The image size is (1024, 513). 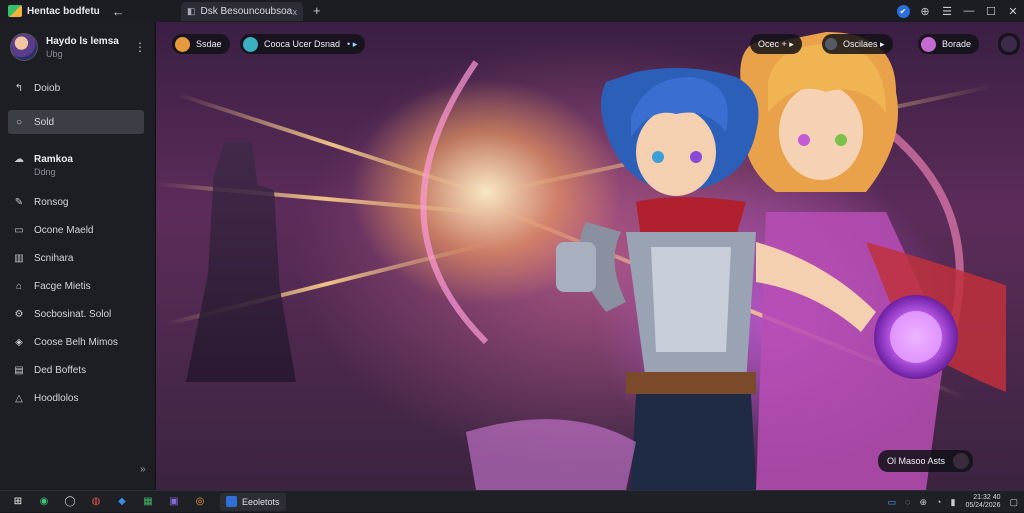 I want to click on system-tray: ▭ ◌ ⊕ ◔ ▮ 21:32 40 05/24/2026 ▢, so click(x=948, y=502).